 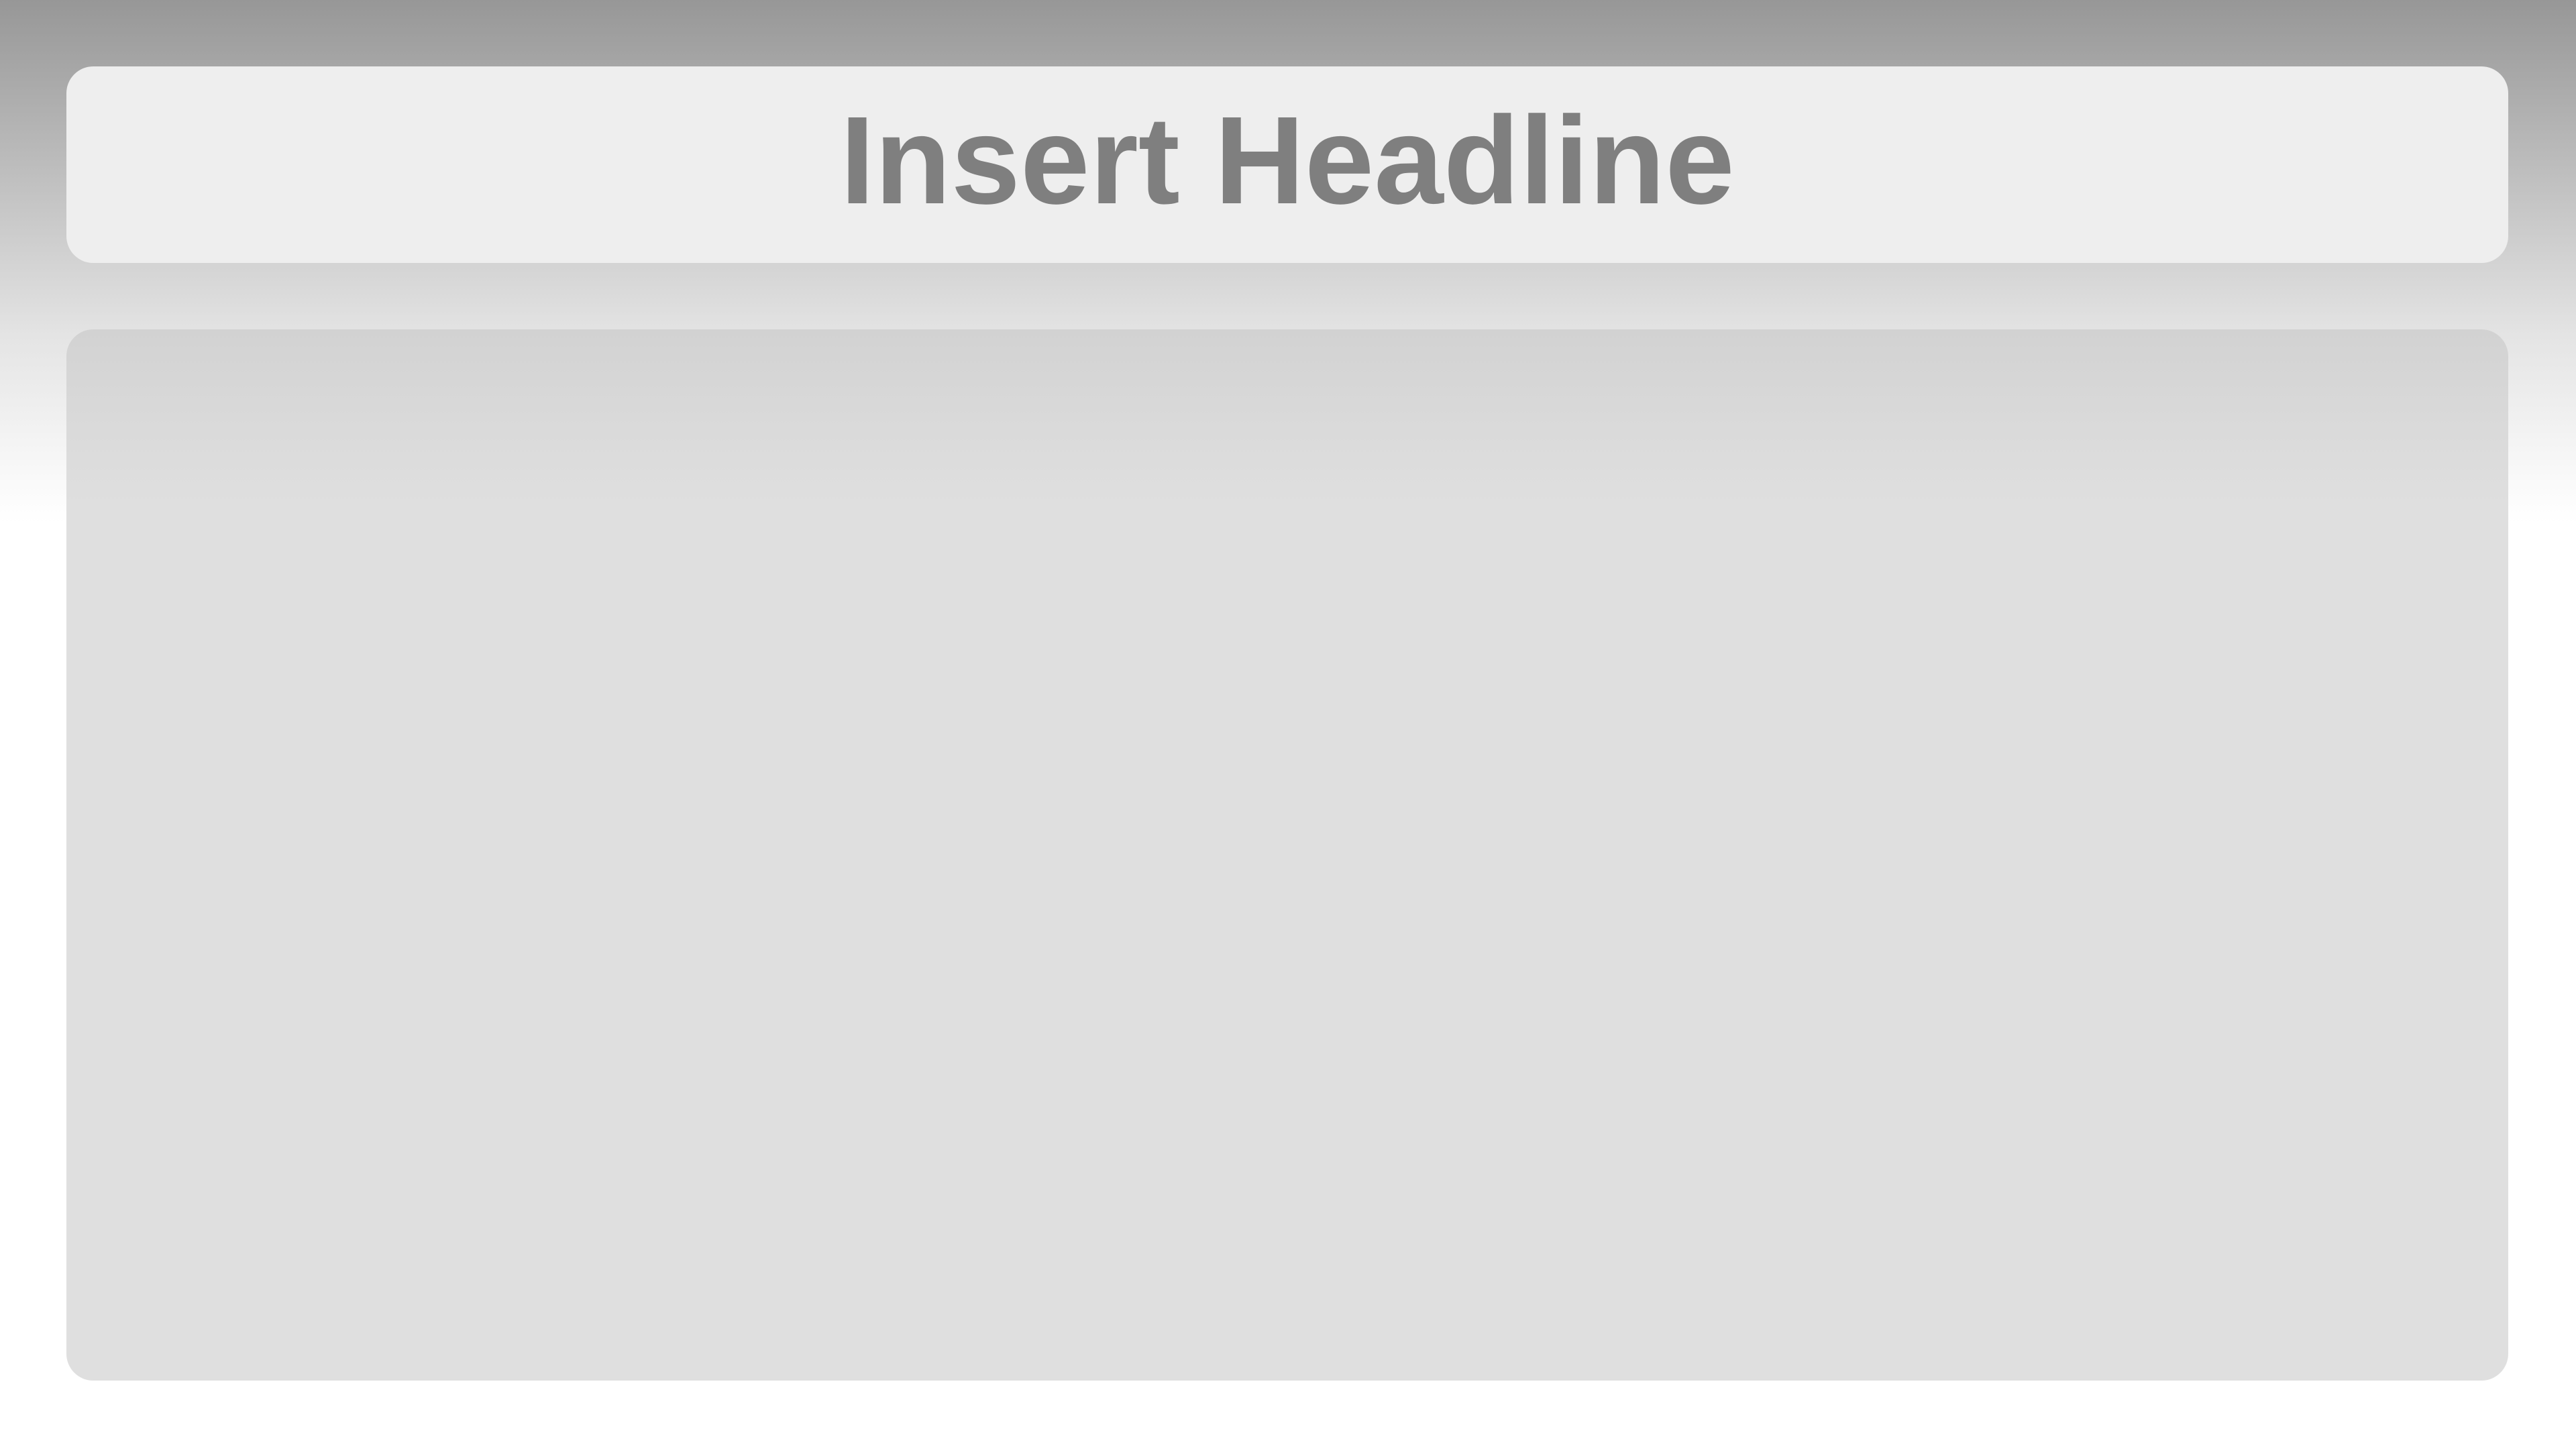 What do you see at coordinates (1287, 160) in the screenshot?
I see `headline-text: Insert Headline` at bounding box center [1287, 160].